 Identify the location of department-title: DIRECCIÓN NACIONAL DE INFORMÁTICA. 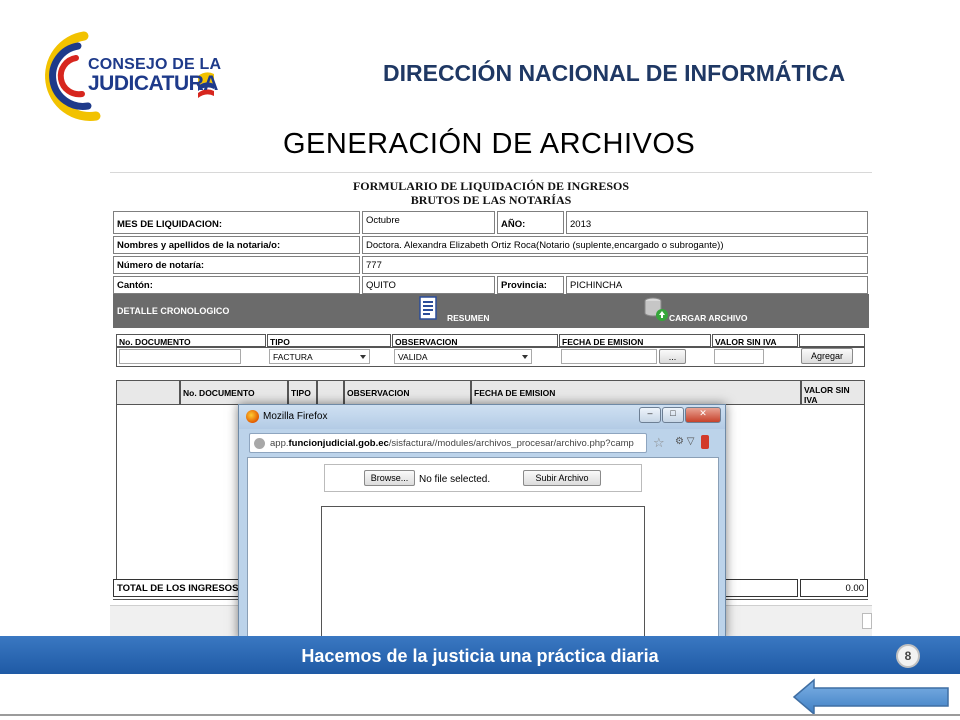
(614, 73).